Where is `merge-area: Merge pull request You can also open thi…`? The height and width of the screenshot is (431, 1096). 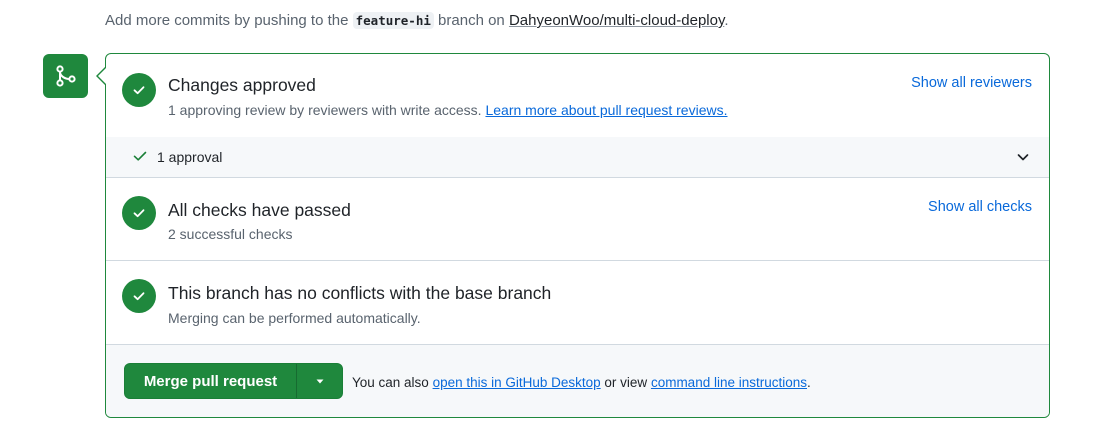
merge-area: Merge pull request You can also open thi… is located at coordinates (577, 381).